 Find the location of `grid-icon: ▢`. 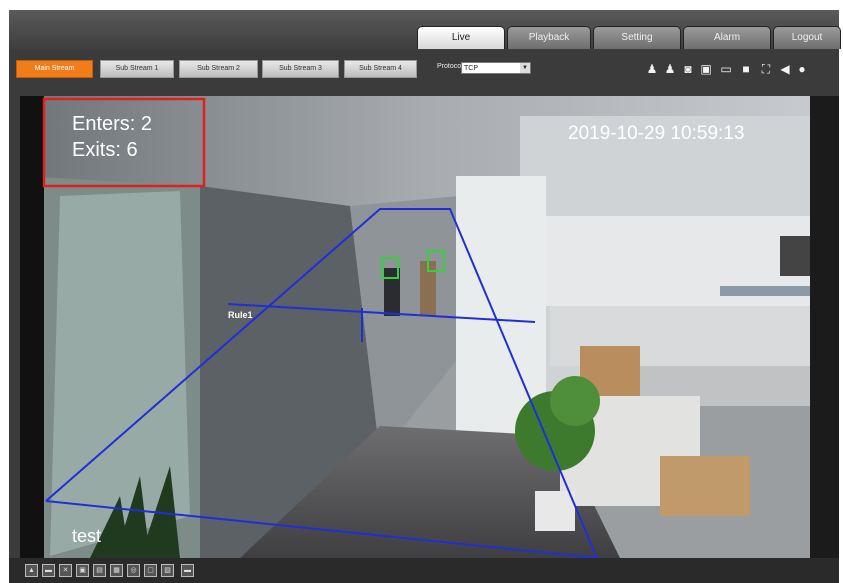

grid-icon: ▢ is located at coordinates (150, 570).